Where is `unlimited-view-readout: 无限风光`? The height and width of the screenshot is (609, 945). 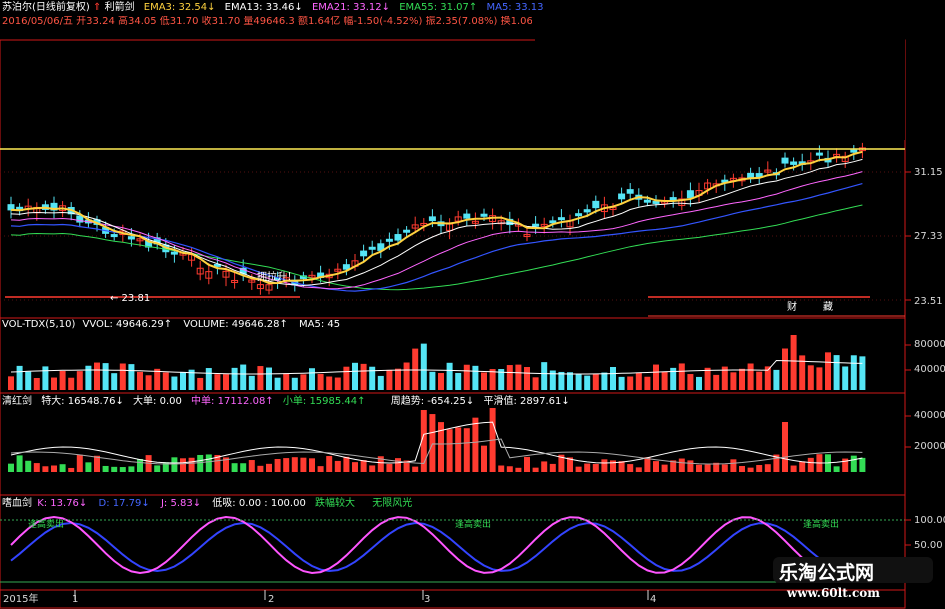
unlimited-view-readout: 无限风光 is located at coordinates (392, 503).